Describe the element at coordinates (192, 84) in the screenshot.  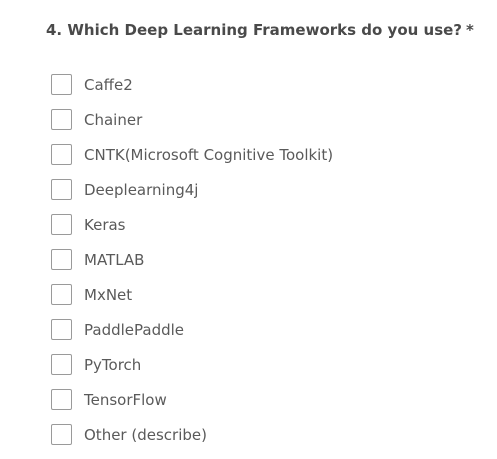
I see `option-caffe2: Caffe2` at that location.